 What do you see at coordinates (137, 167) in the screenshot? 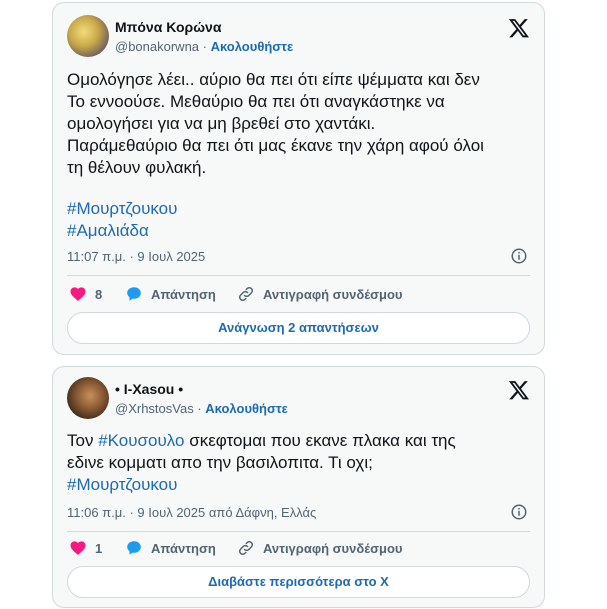
I see `tweet-text-line: τη θέλουν φυλακή.` at bounding box center [137, 167].